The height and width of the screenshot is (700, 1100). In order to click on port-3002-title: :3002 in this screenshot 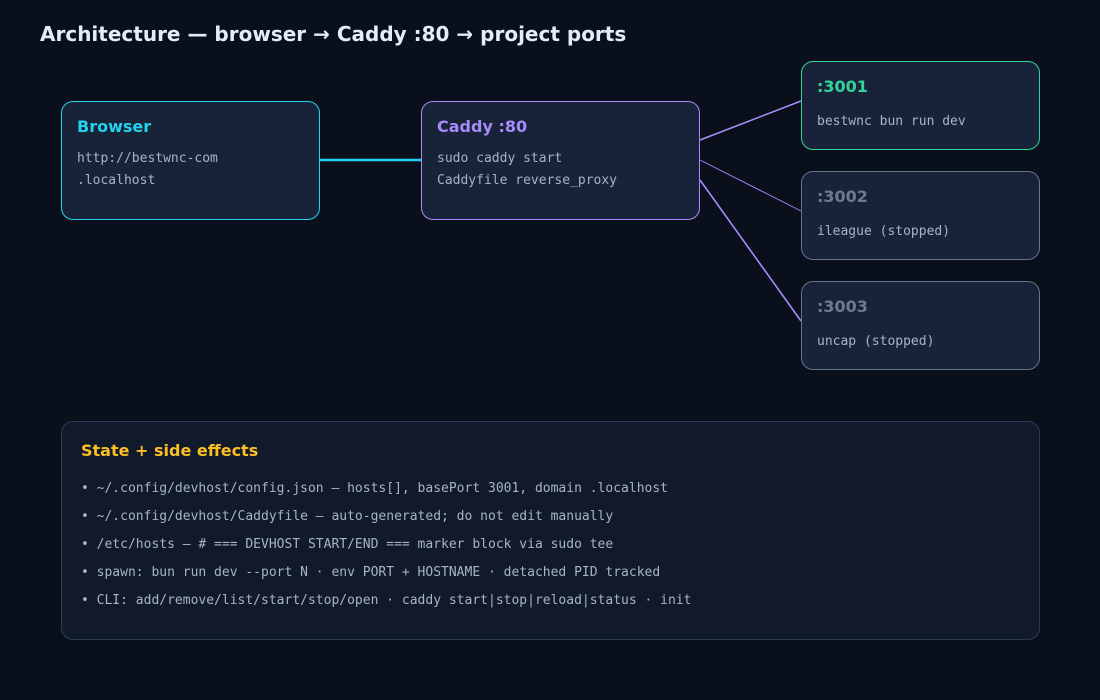, I will do `click(842, 196)`.